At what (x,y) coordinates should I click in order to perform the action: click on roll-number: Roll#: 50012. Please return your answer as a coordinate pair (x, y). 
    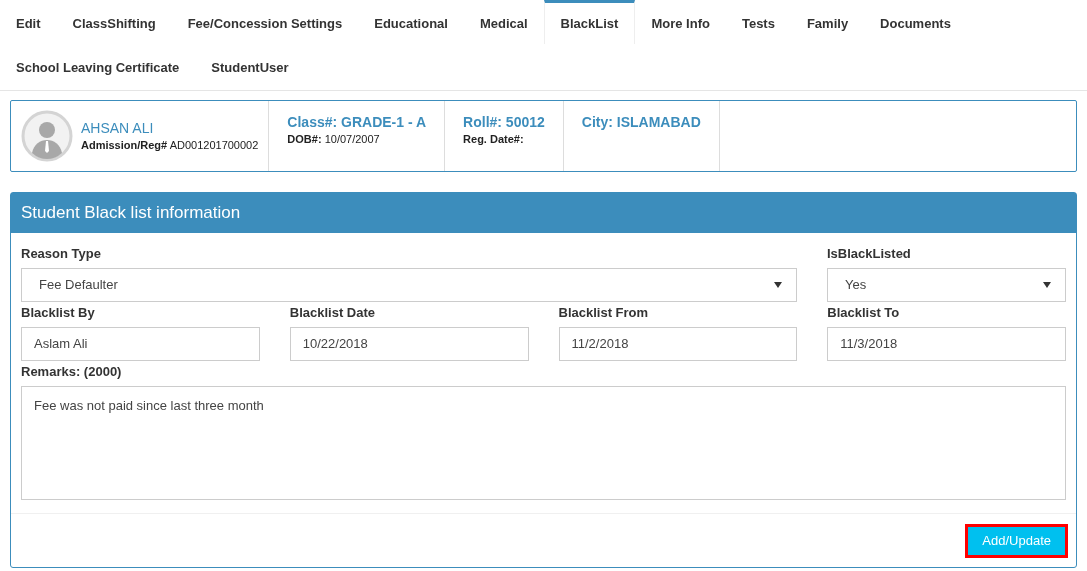
    Looking at the image, I should click on (504, 122).